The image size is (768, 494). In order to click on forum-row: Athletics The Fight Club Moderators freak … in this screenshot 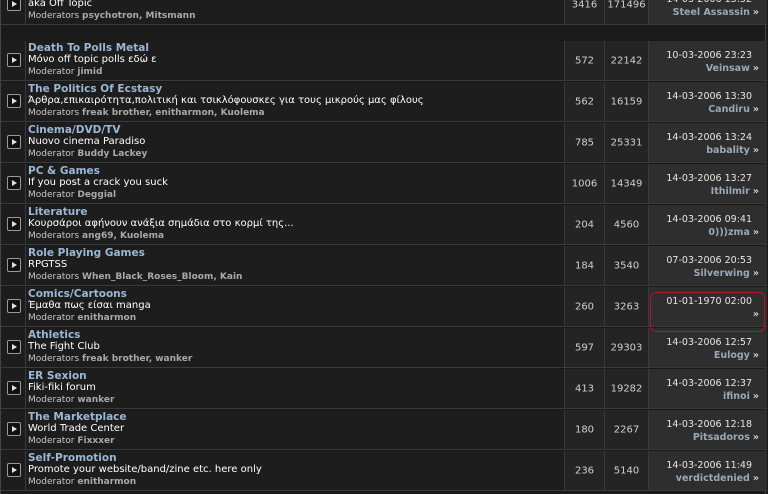, I will do `click(384, 348)`.